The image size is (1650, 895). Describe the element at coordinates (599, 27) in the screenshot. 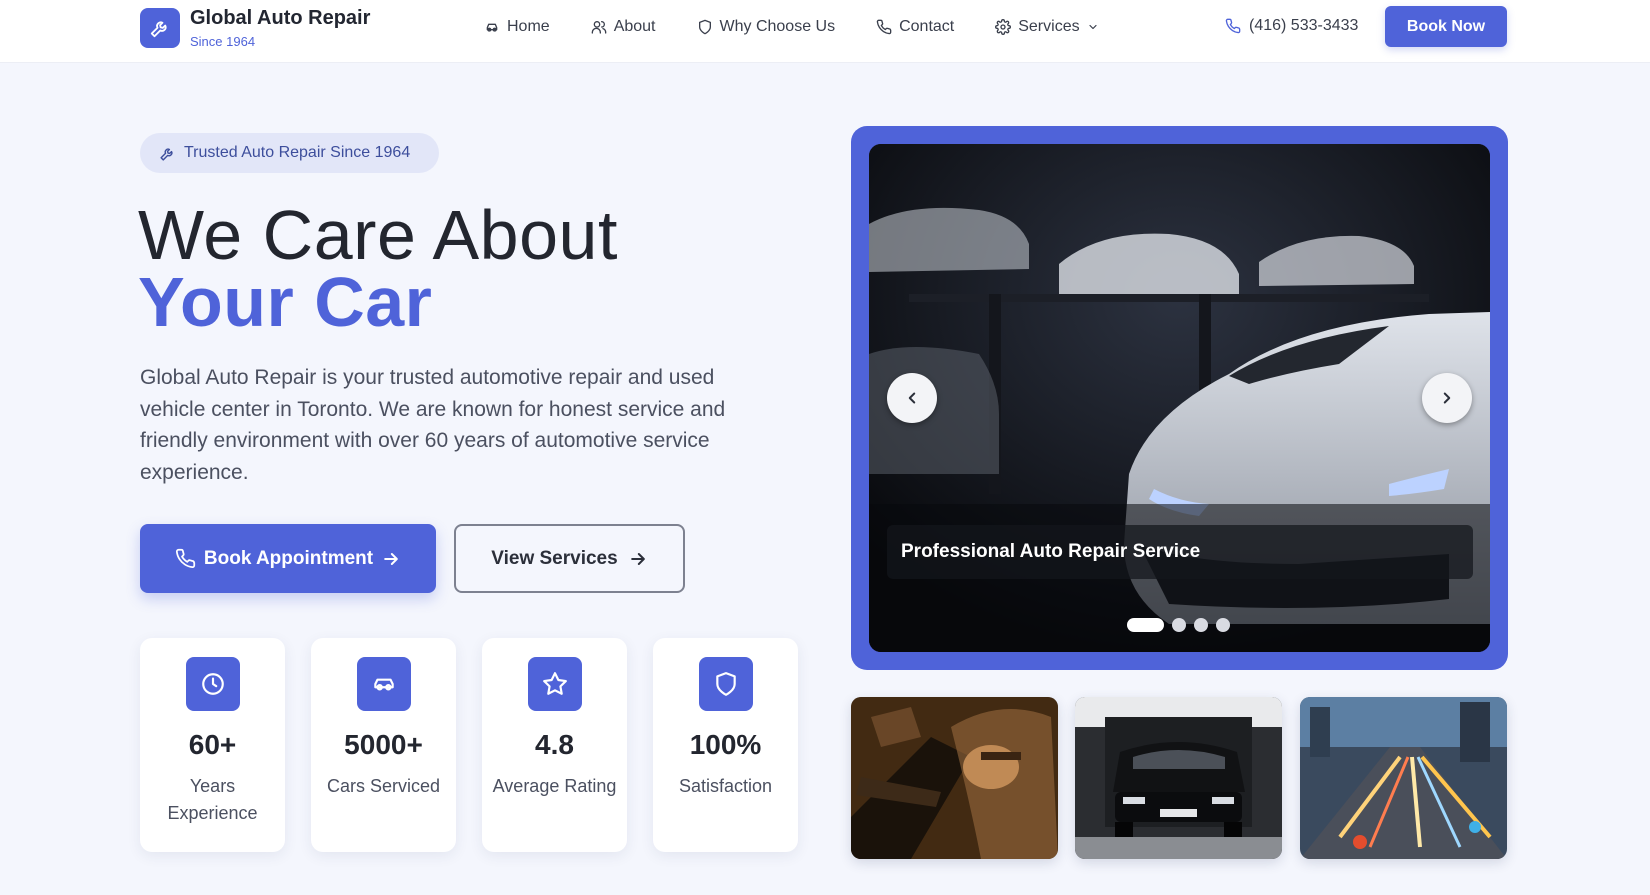

I see `users-icon` at that location.